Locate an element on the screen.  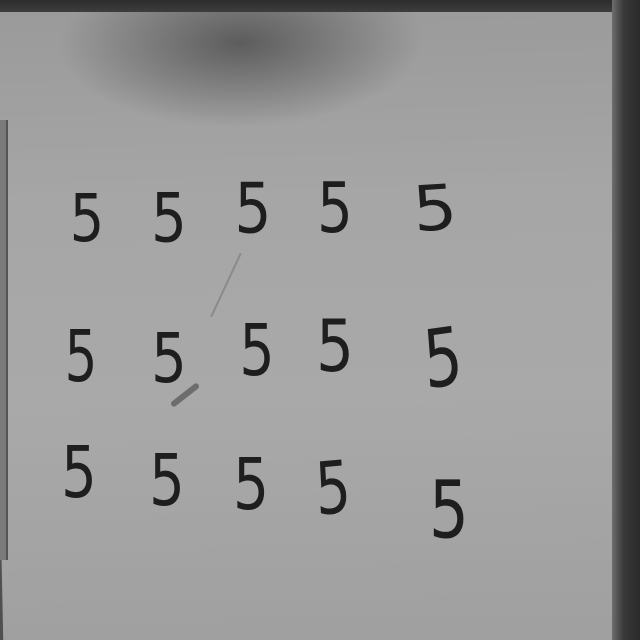
digit-r3-c4: 5 is located at coordinates (333, 488).